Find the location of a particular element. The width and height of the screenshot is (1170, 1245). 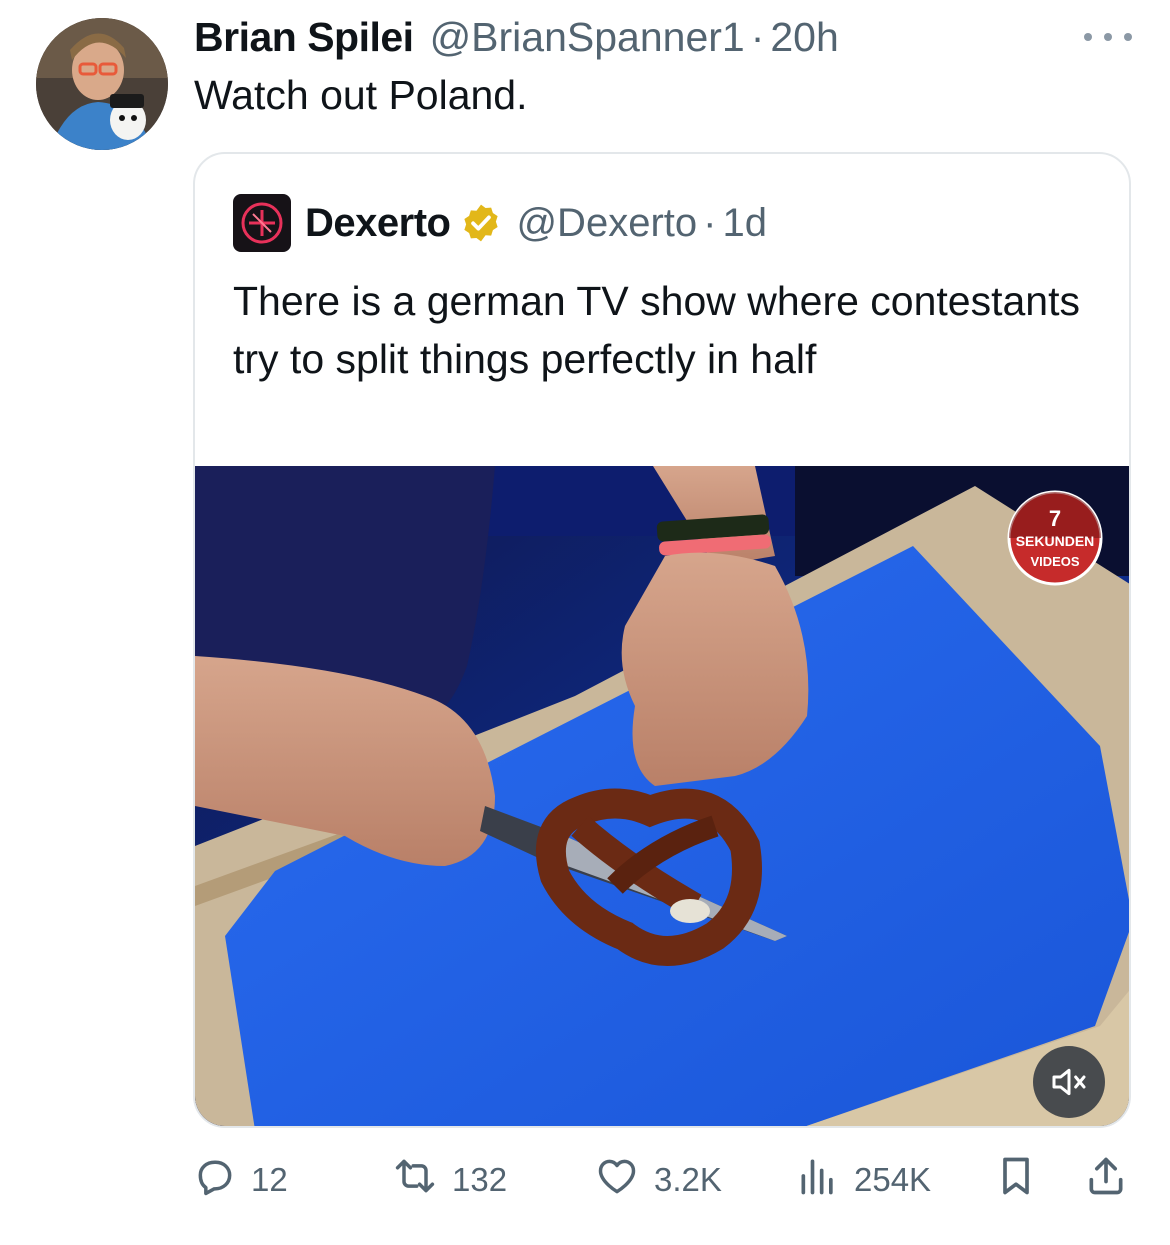

tweet-timestamp: 20h is located at coordinates (804, 37).